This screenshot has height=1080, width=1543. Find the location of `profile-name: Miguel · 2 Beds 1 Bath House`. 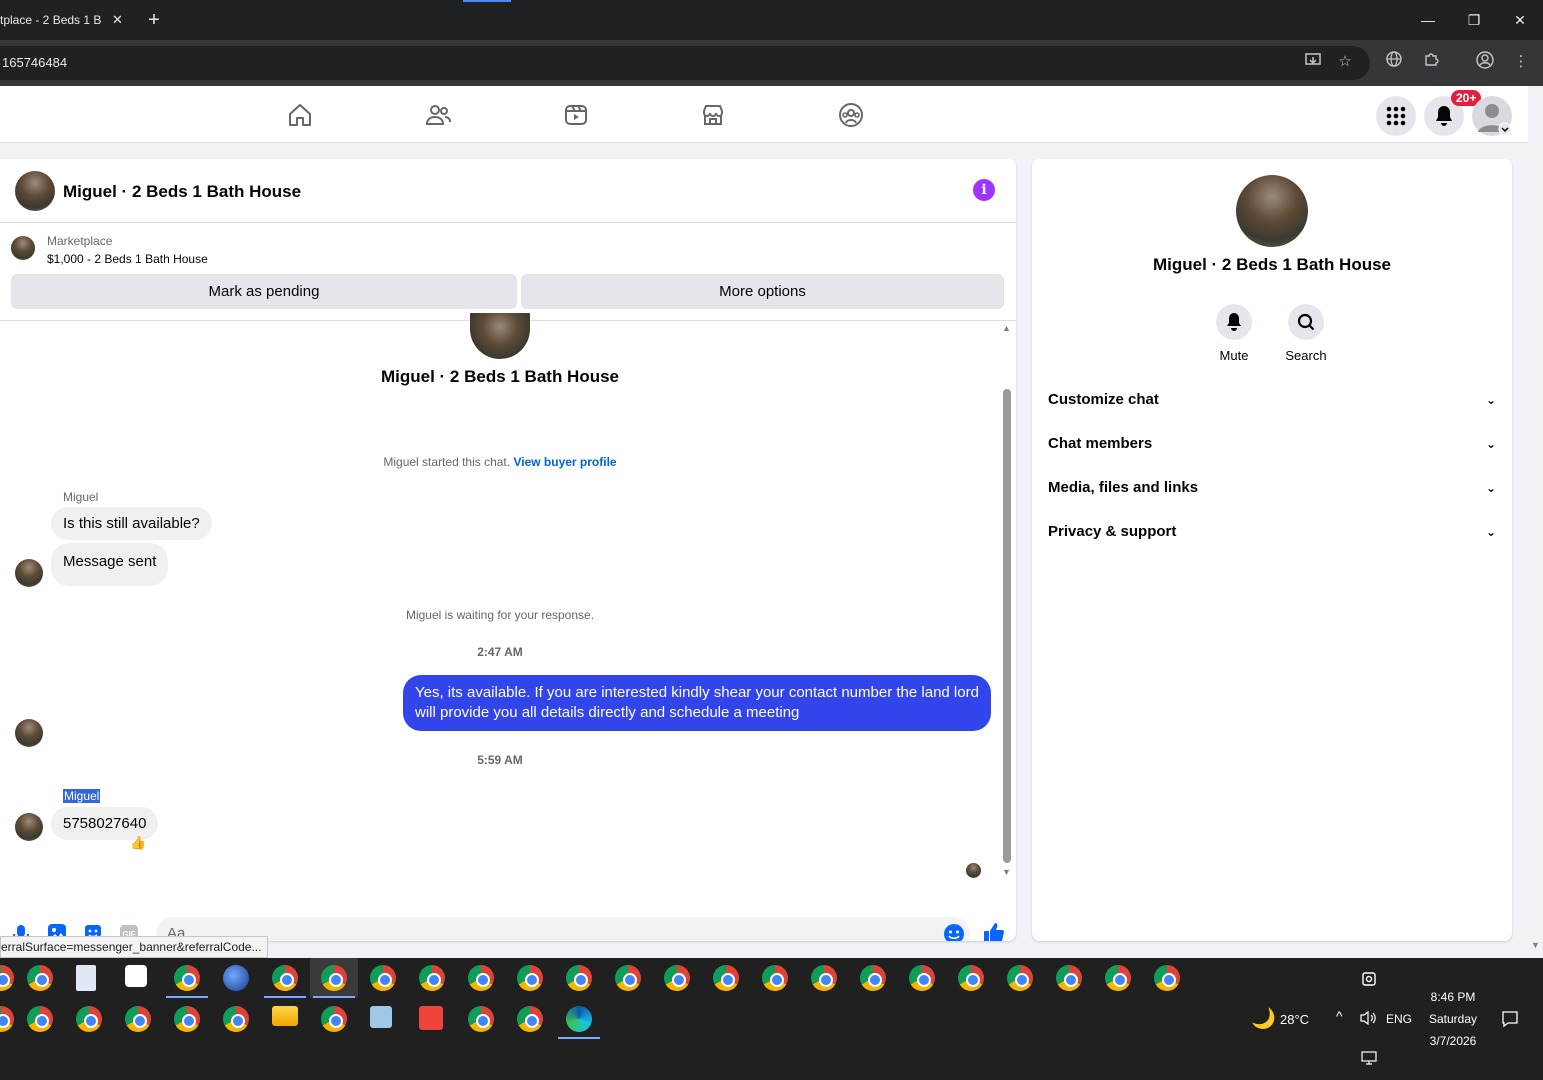

profile-name: Miguel · 2 Beds 1 Bath House is located at coordinates (1272, 265).